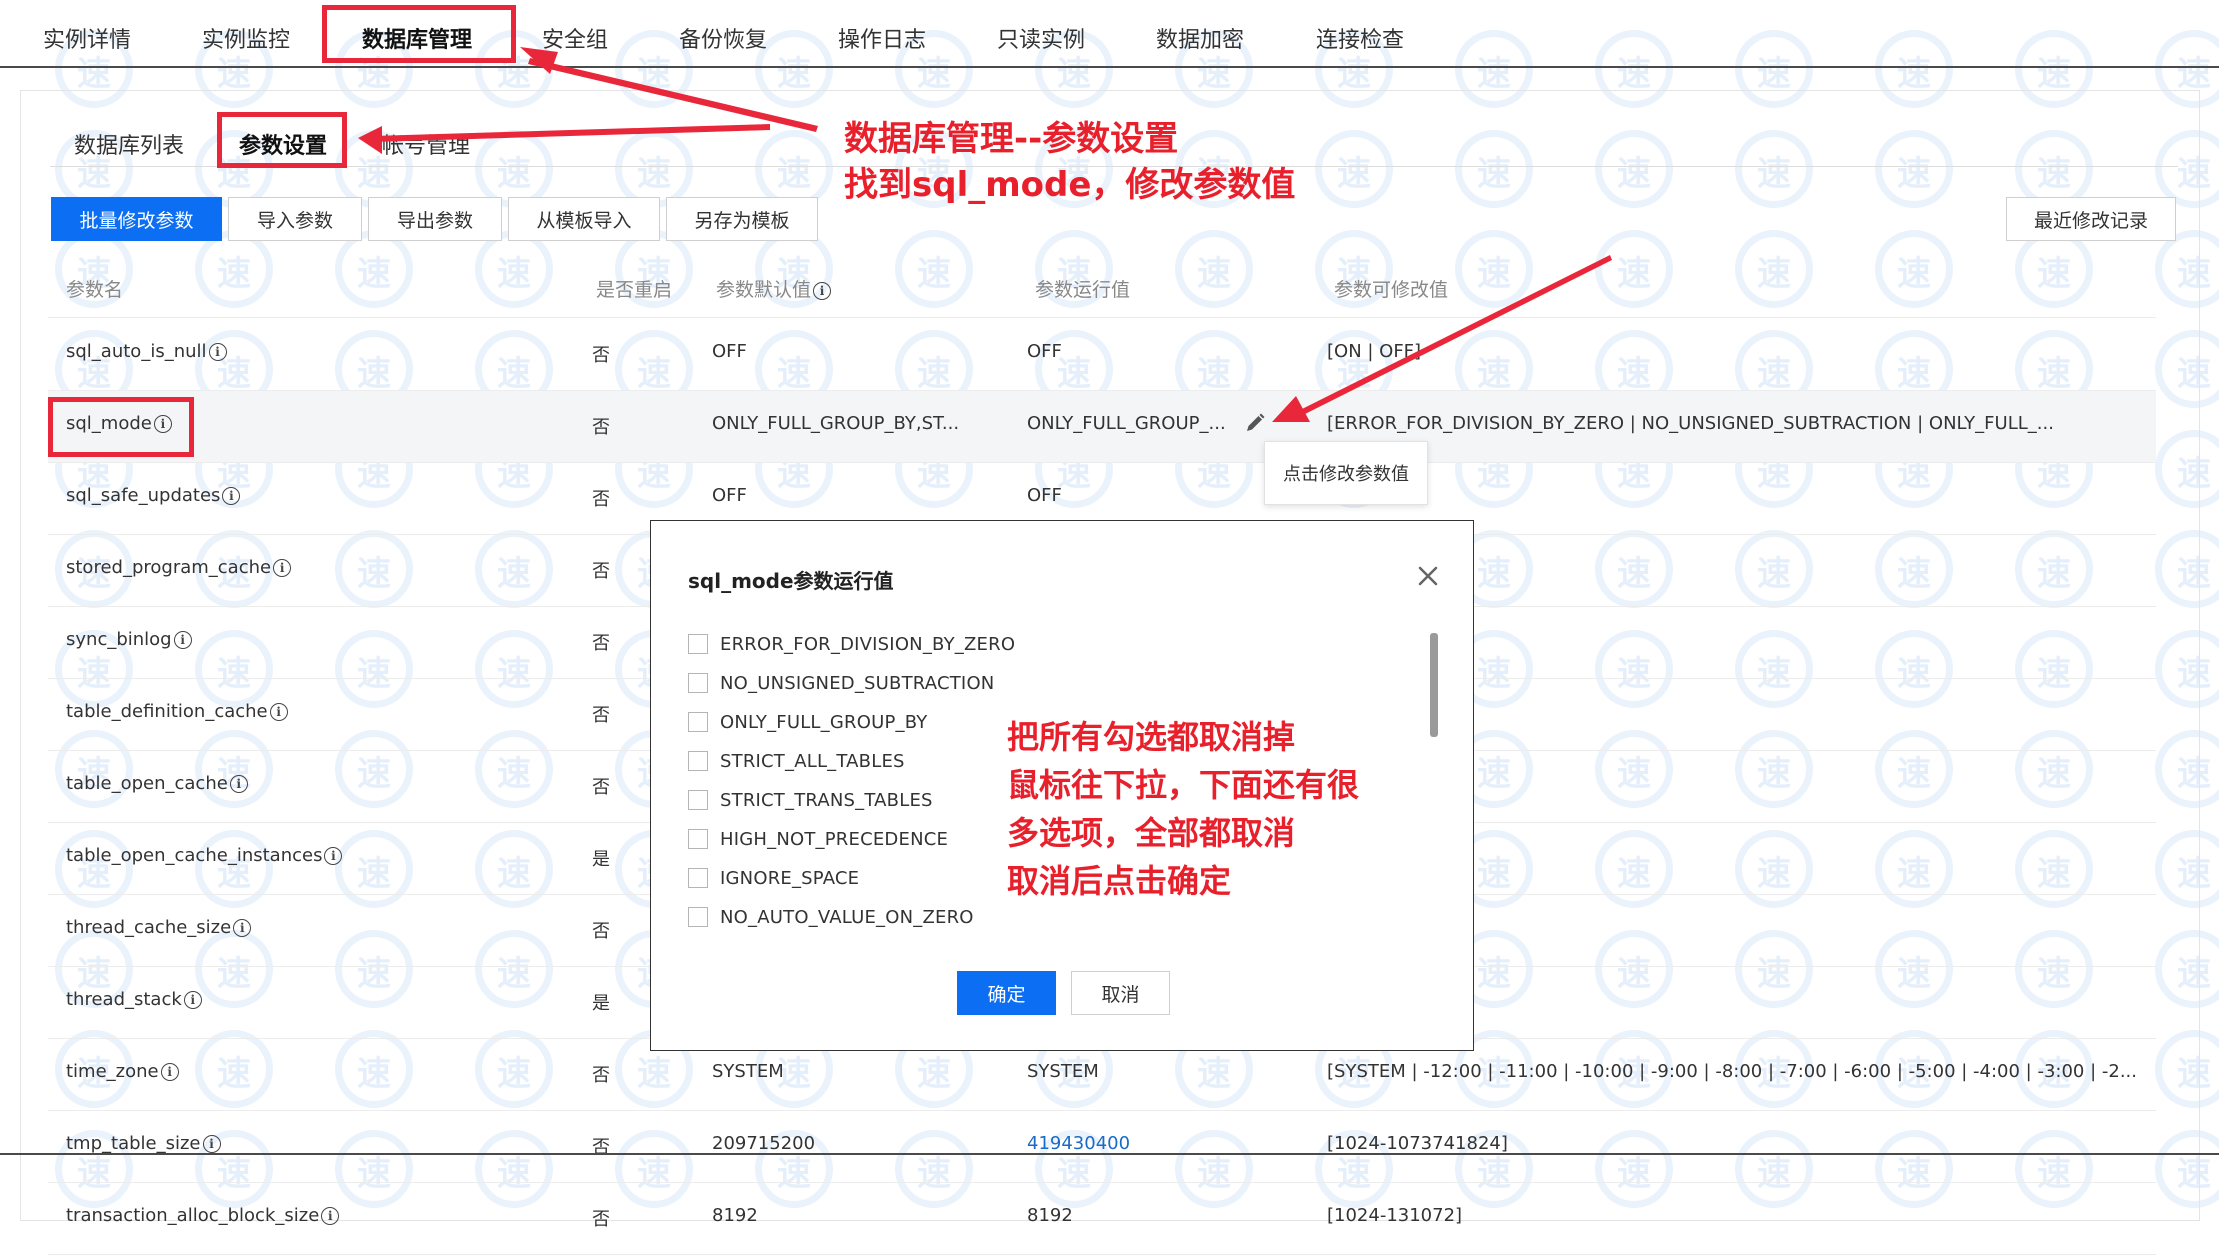 This screenshot has height=1255, width=2219. Describe the element at coordinates (857, 683) in the screenshot. I see `option-label: NO_UNSIGNED_SUBTRACTION` at that location.